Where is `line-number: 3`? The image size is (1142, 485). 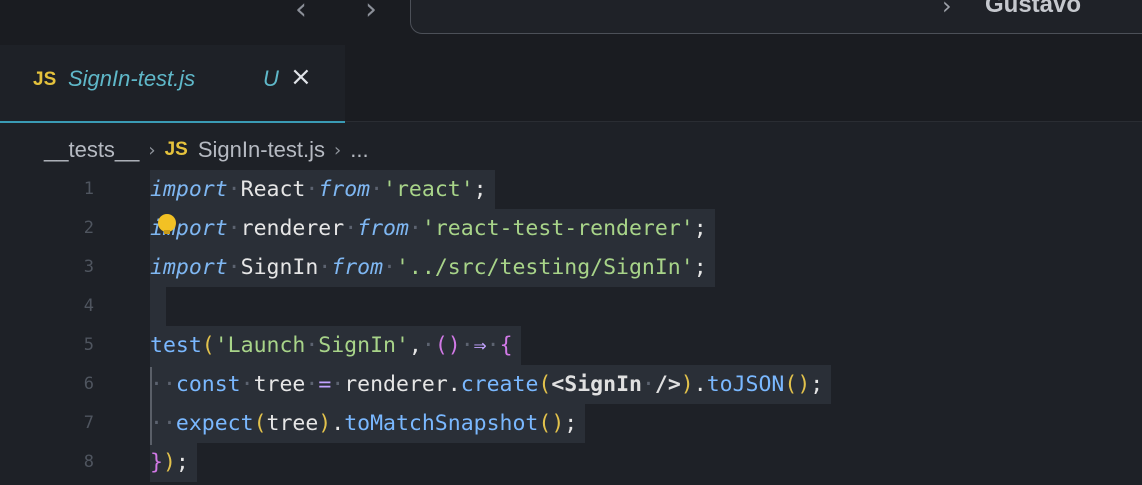 line-number: 3 is located at coordinates (88, 267).